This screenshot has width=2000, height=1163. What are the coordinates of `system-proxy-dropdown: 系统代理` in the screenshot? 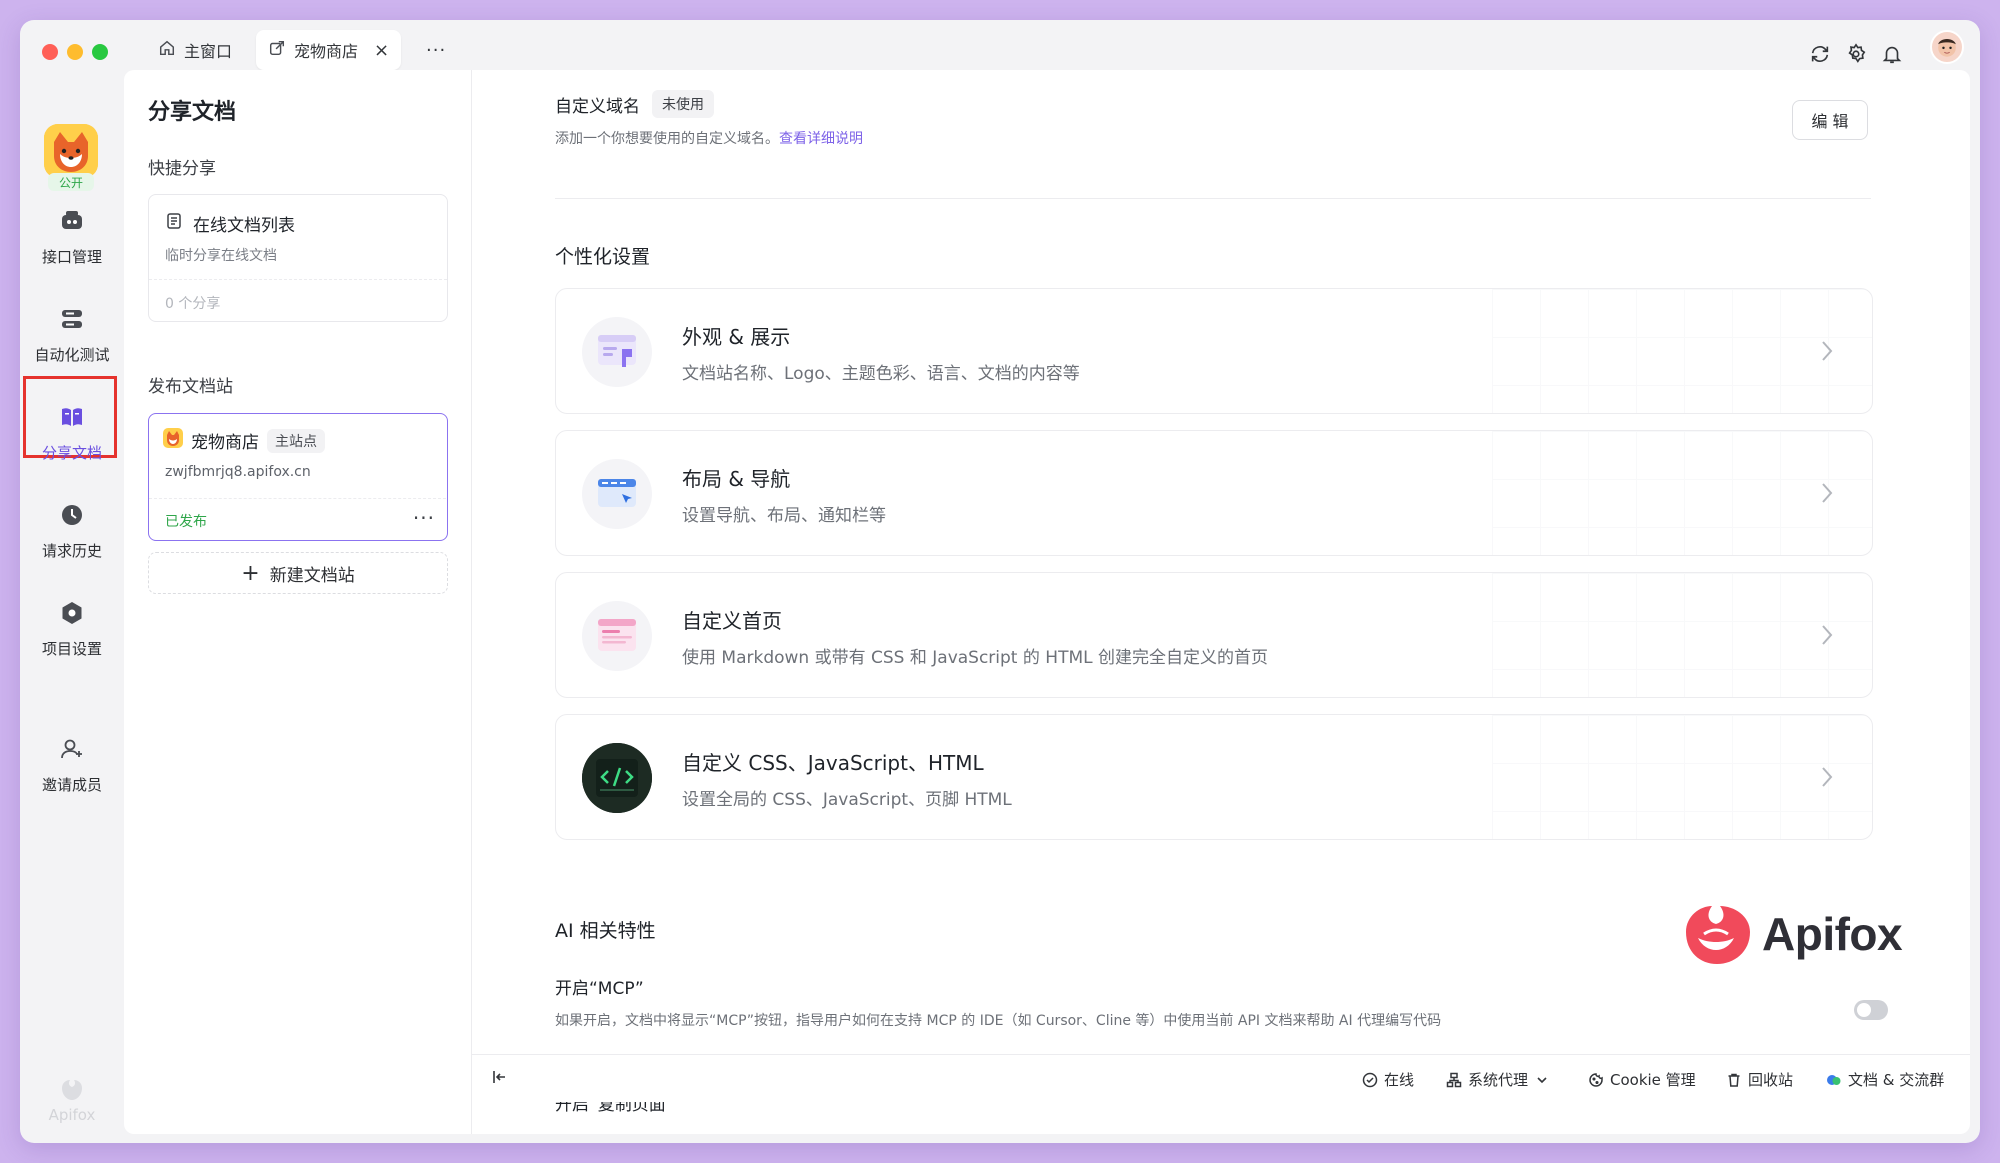 It's located at (1498, 1079).